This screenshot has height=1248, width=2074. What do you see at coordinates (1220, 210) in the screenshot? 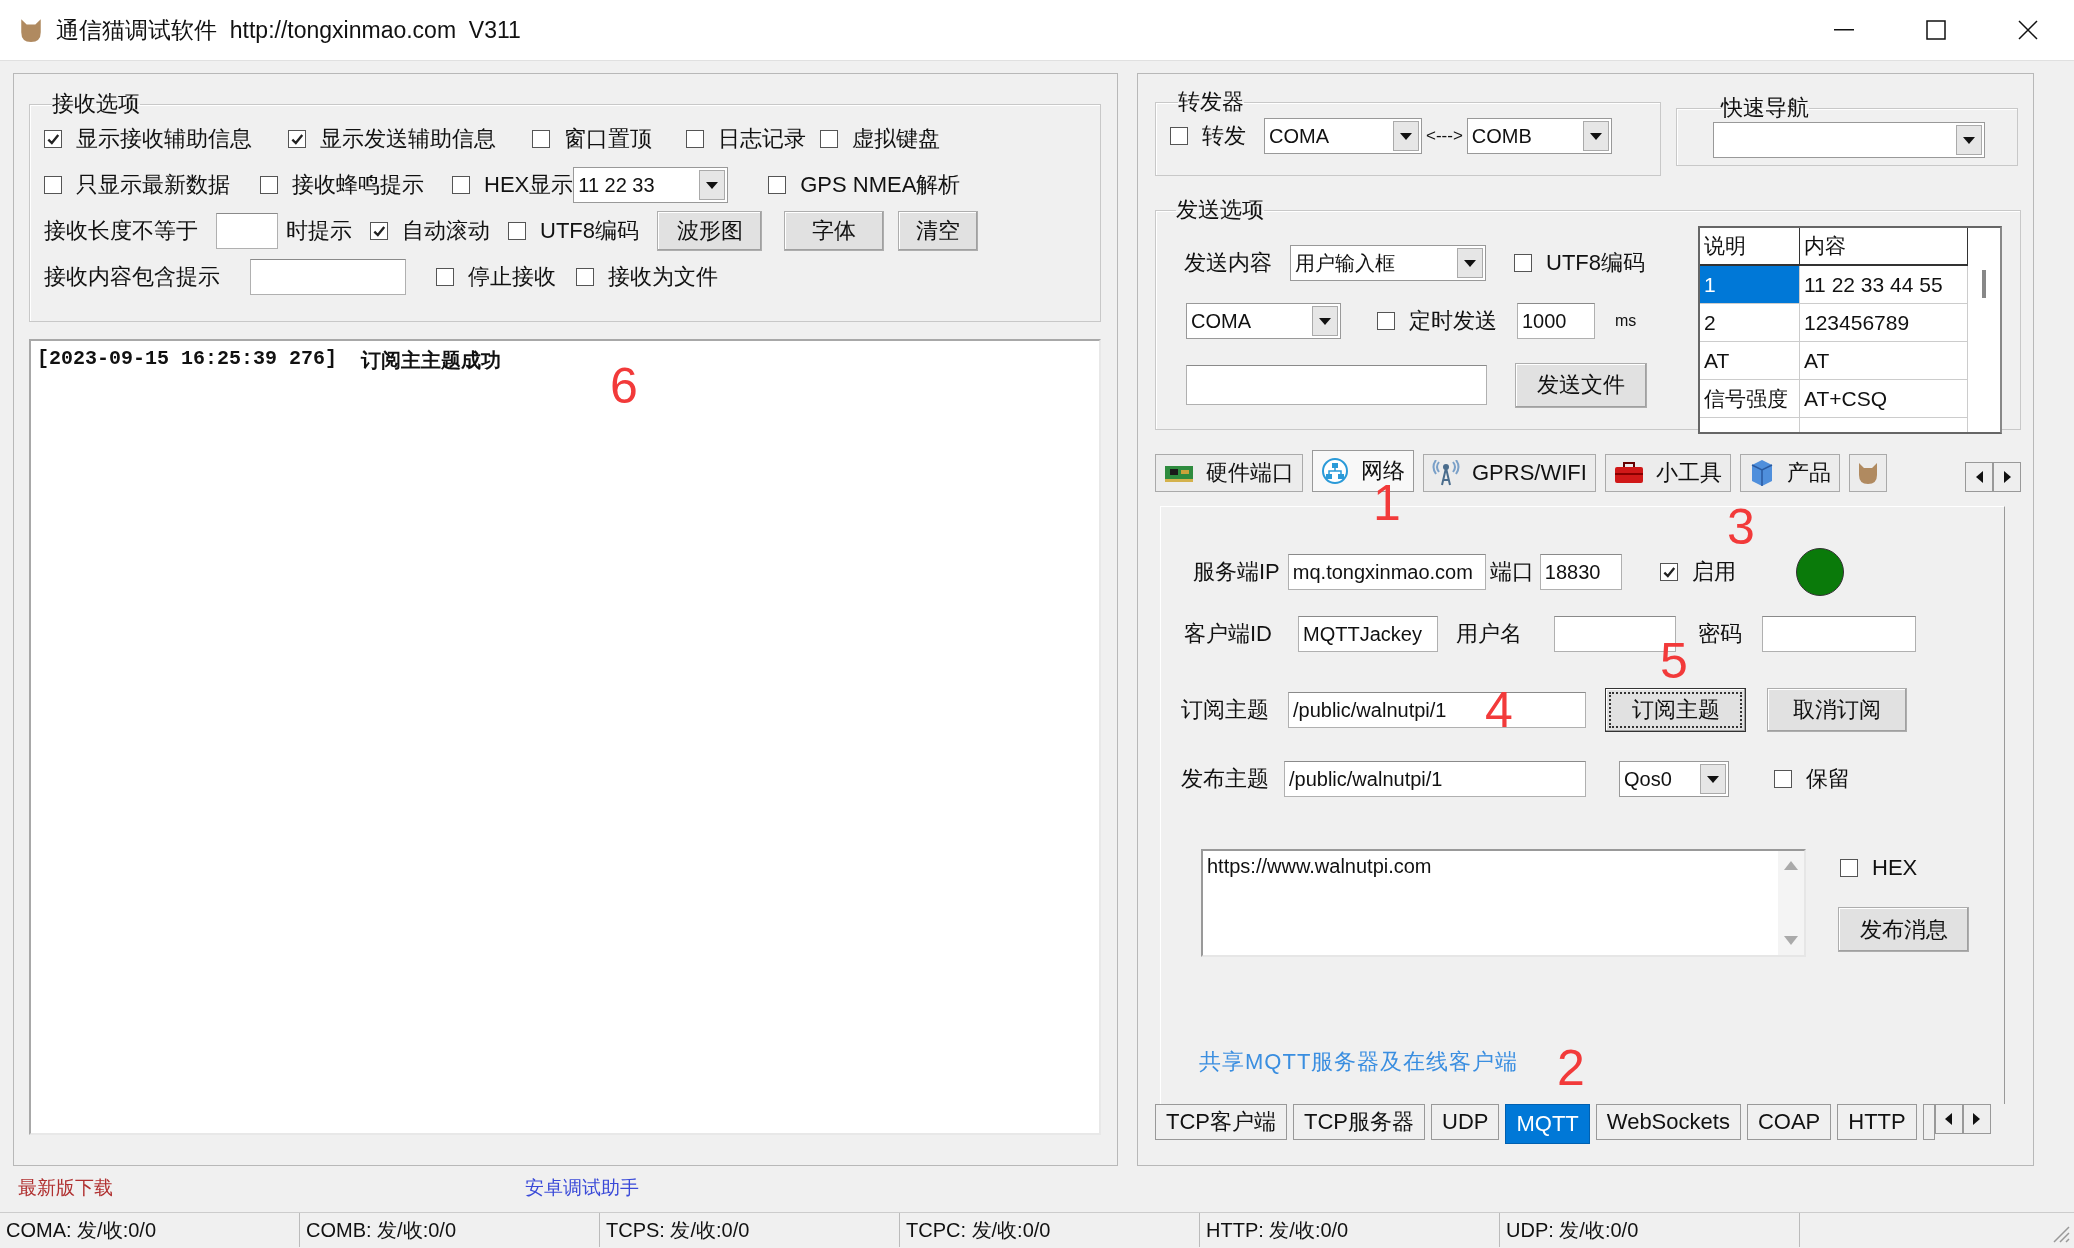
I see `group-title: 发送选项` at bounding box center [1220, 210].